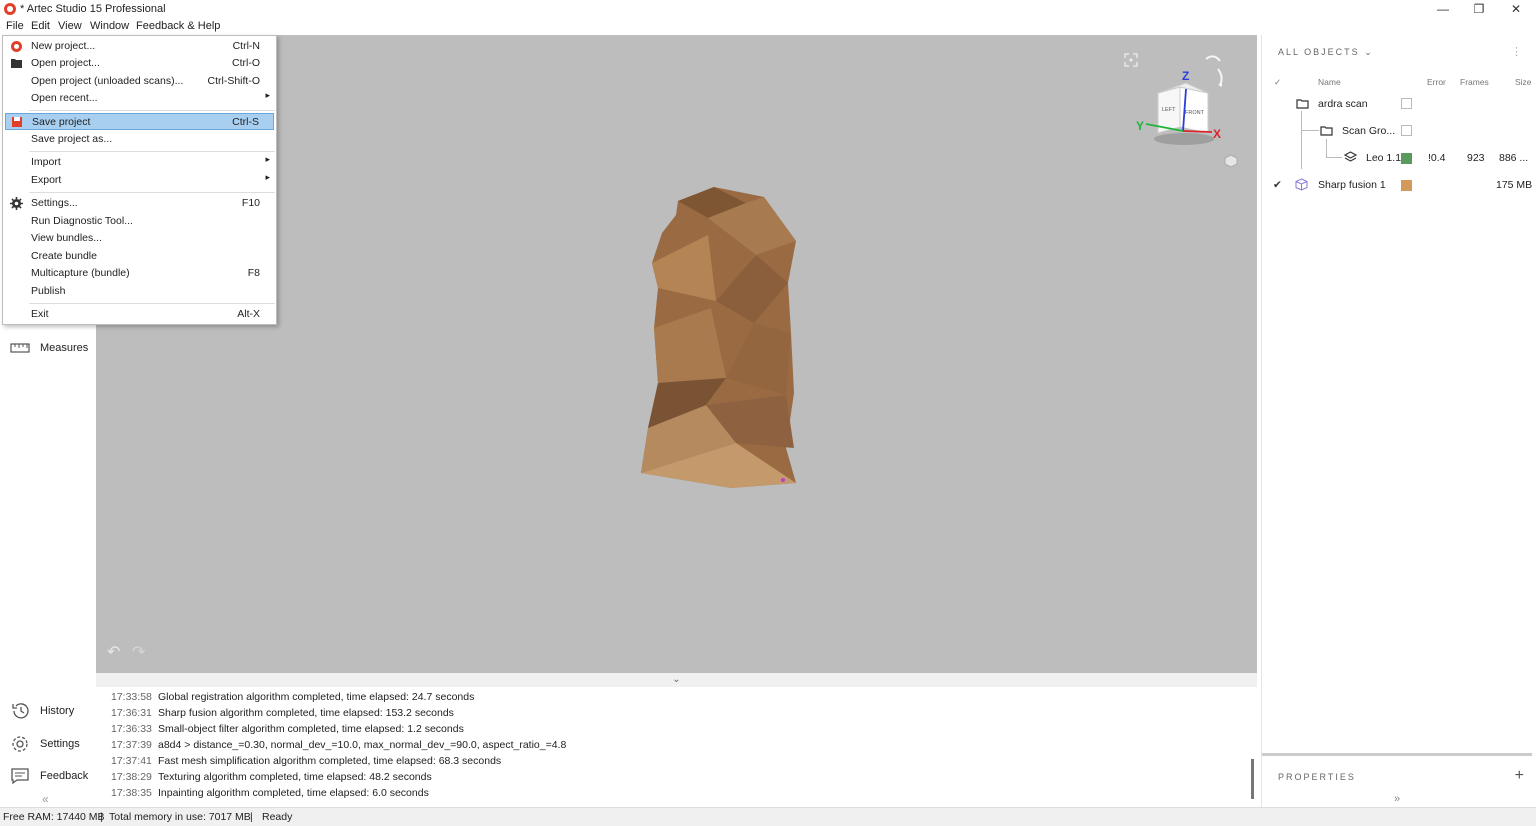  Describe the element at coordinates (139, 121) in the screenshot. I see `menu-item-save-project: Save project Ctrl-S` at that location.